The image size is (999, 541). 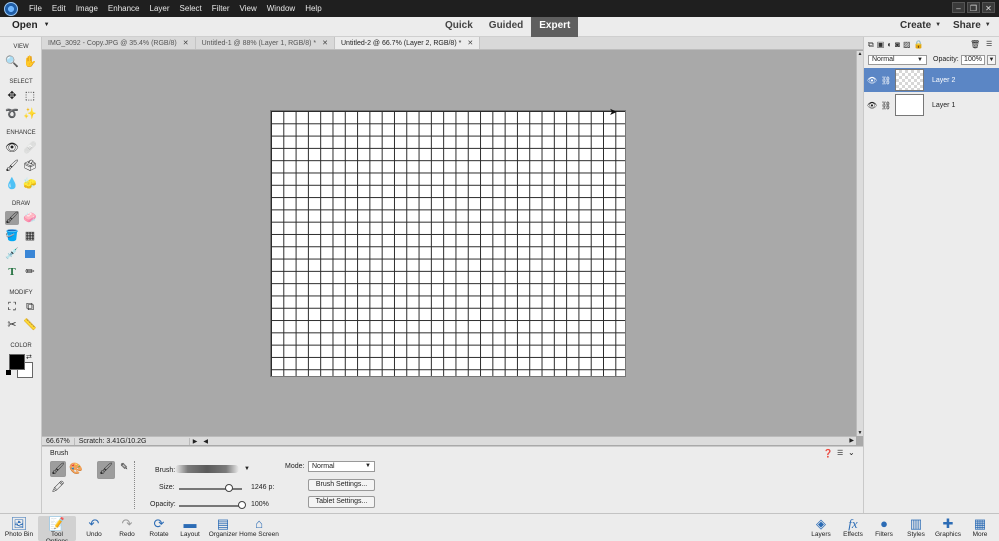 What do you see at coordinates (958, 7) in the screenshot?
I see `minimize-button: –` at bounding box center [958, 7].